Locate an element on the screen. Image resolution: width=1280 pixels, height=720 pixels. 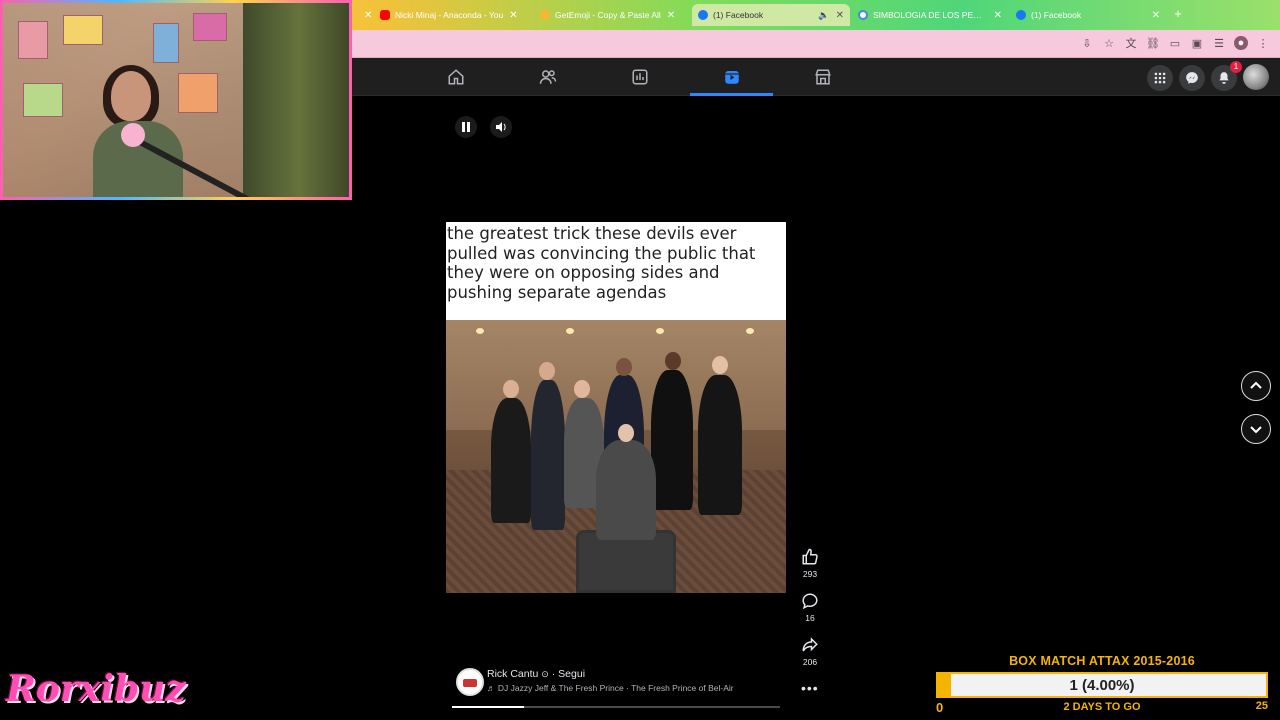
menu-grid-button is located at coordinates (1160, 78).